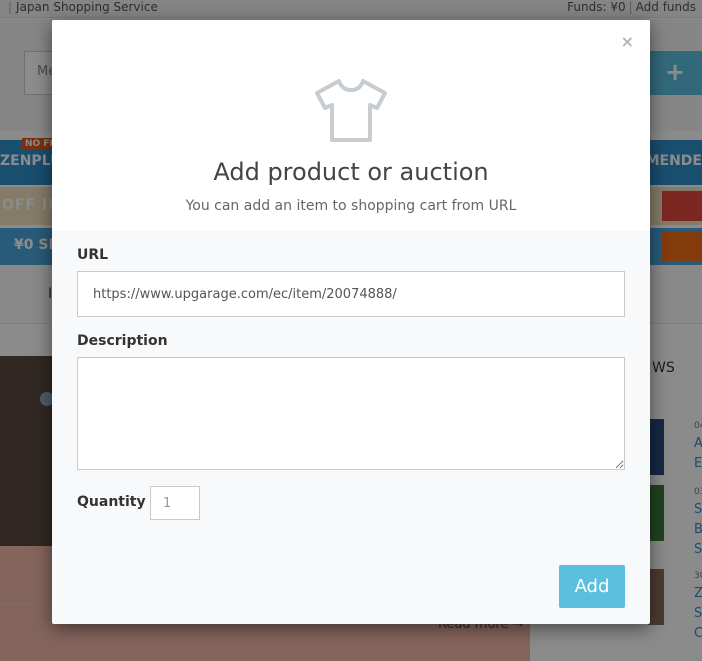 This screenshot has width=702, height=661. Describe the element at coordinates (627, 41) in the screenshot. I see `close-icon: ×` at that location.